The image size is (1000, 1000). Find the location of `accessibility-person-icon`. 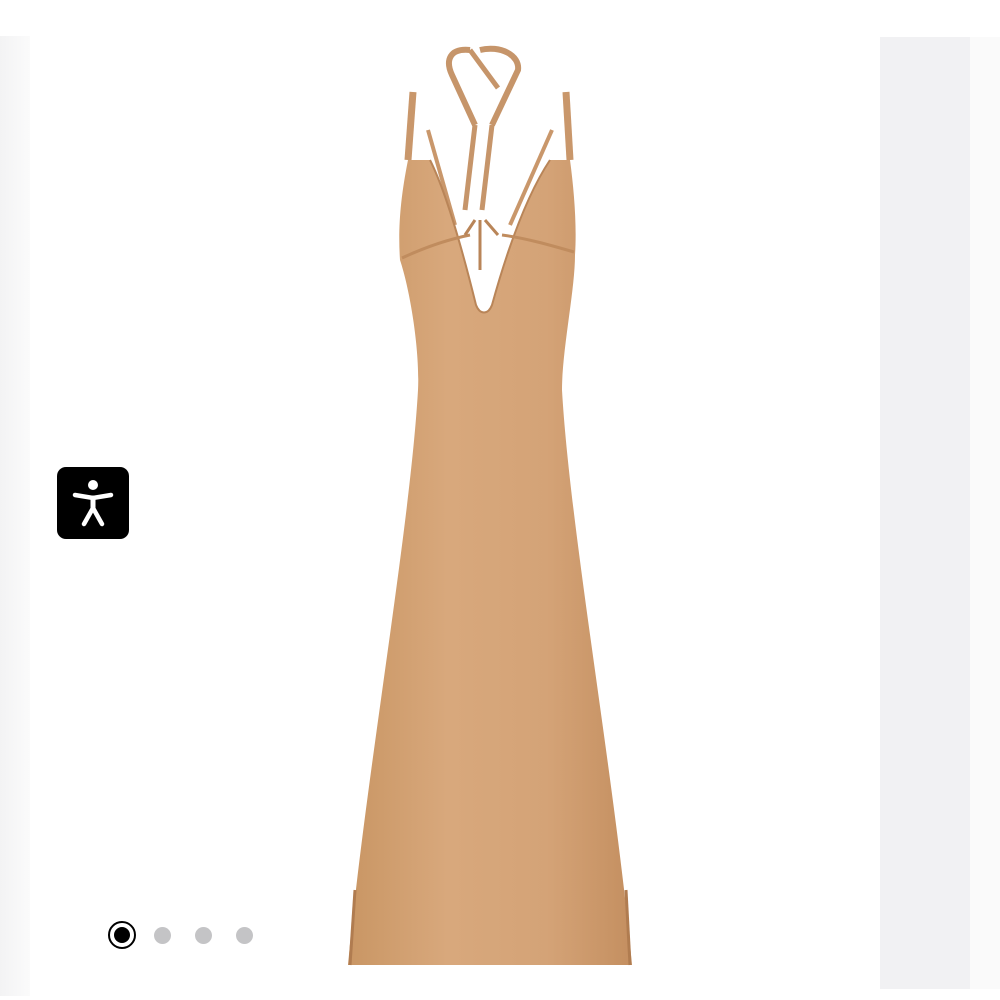

accessibility-person-icon is located at coordinates (93, 503).